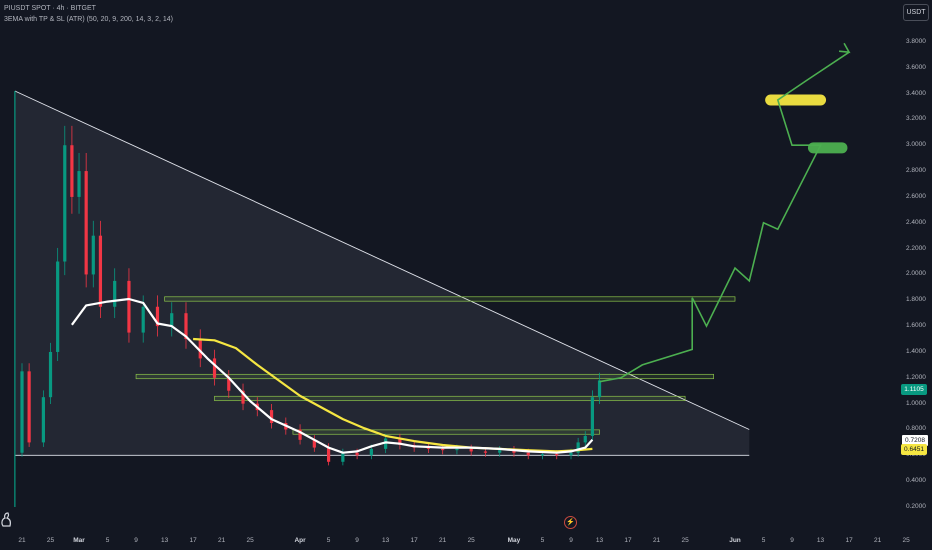 The width and height of the screenshot is (932, 550). What do you see at coordinates (916, 274) in the screenshot?
I see `y-tick-label: 2.0000` at bounding box center [916, 274].